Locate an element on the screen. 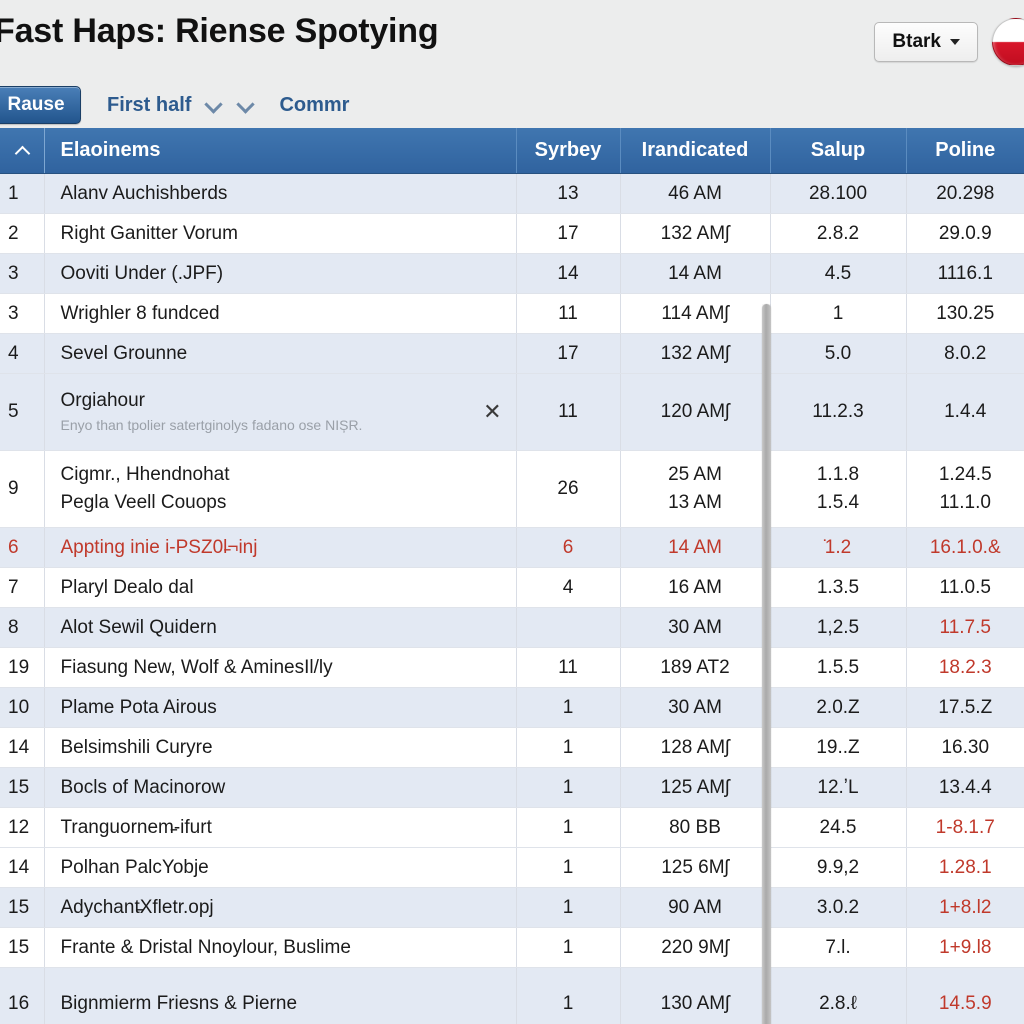  row-name-cell: Alot Sewil Quidern is located at coordinates (280, 627).